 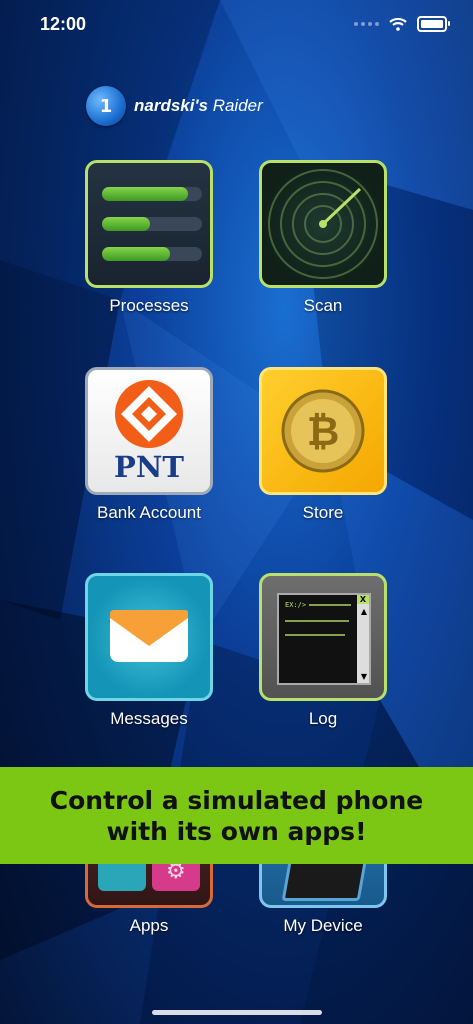 What do you see at coordinates (236, 831) in the screenshot?
I see `promo-line-2: with its own apps!` at bounding box center [236, 831].